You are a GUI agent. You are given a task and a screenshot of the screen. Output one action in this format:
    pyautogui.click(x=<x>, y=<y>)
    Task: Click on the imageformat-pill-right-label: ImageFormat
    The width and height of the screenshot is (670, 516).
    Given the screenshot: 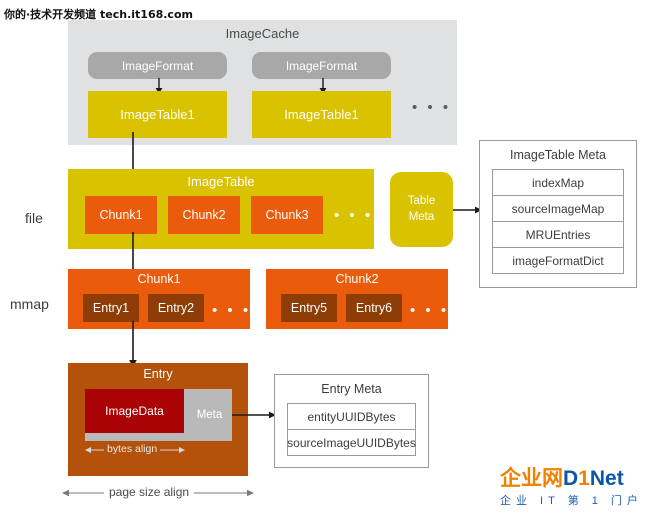 What is the action you would take?
    pyautogui.click(x=321, y=65)
    